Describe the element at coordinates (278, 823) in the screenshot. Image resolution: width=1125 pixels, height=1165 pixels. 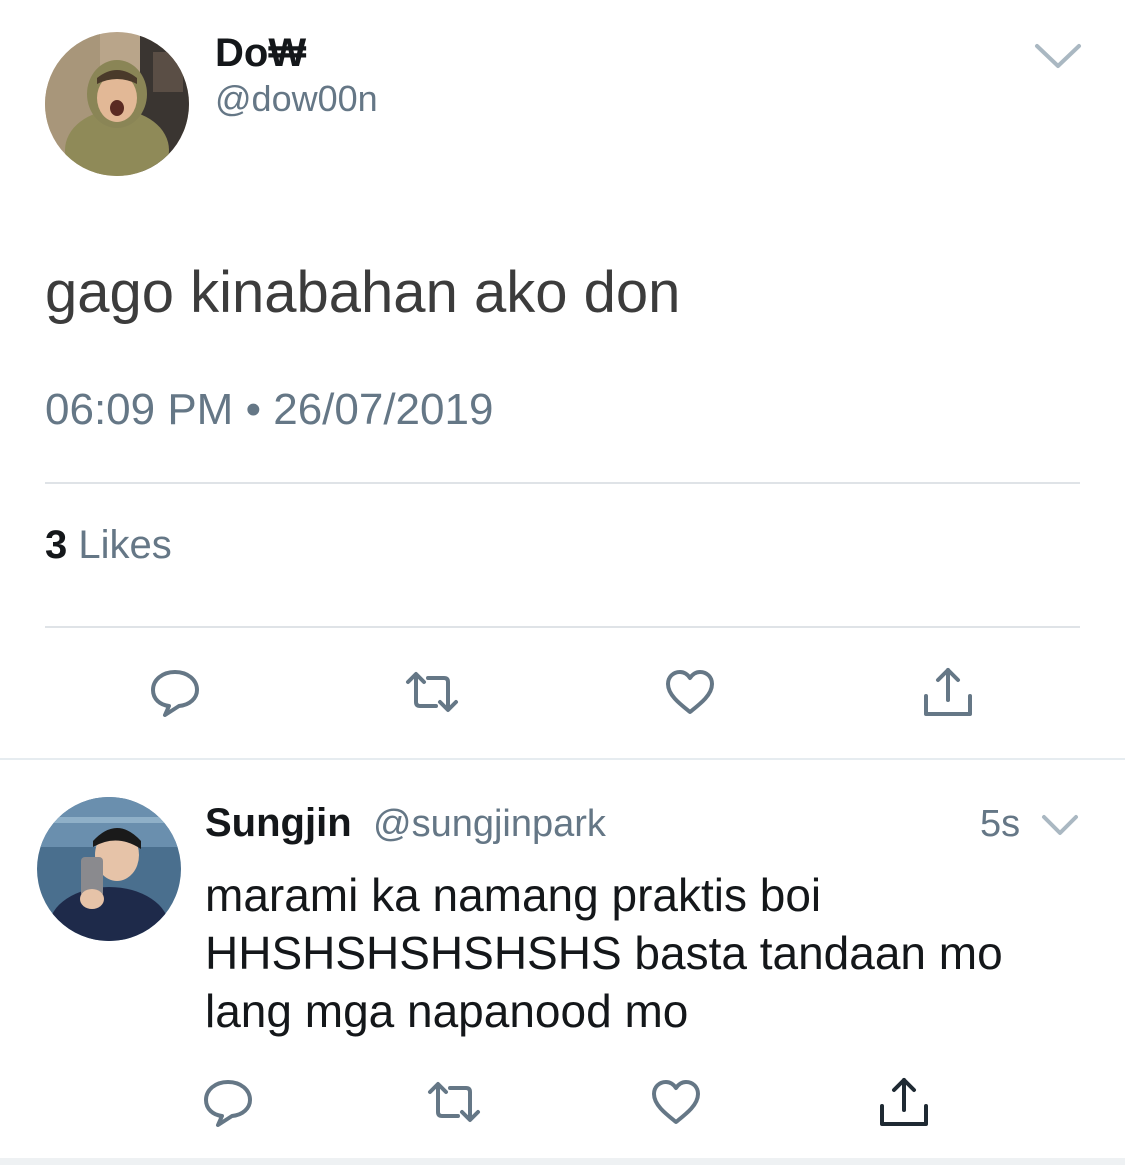
I see `reply-author-name: Sungjin` at that location.